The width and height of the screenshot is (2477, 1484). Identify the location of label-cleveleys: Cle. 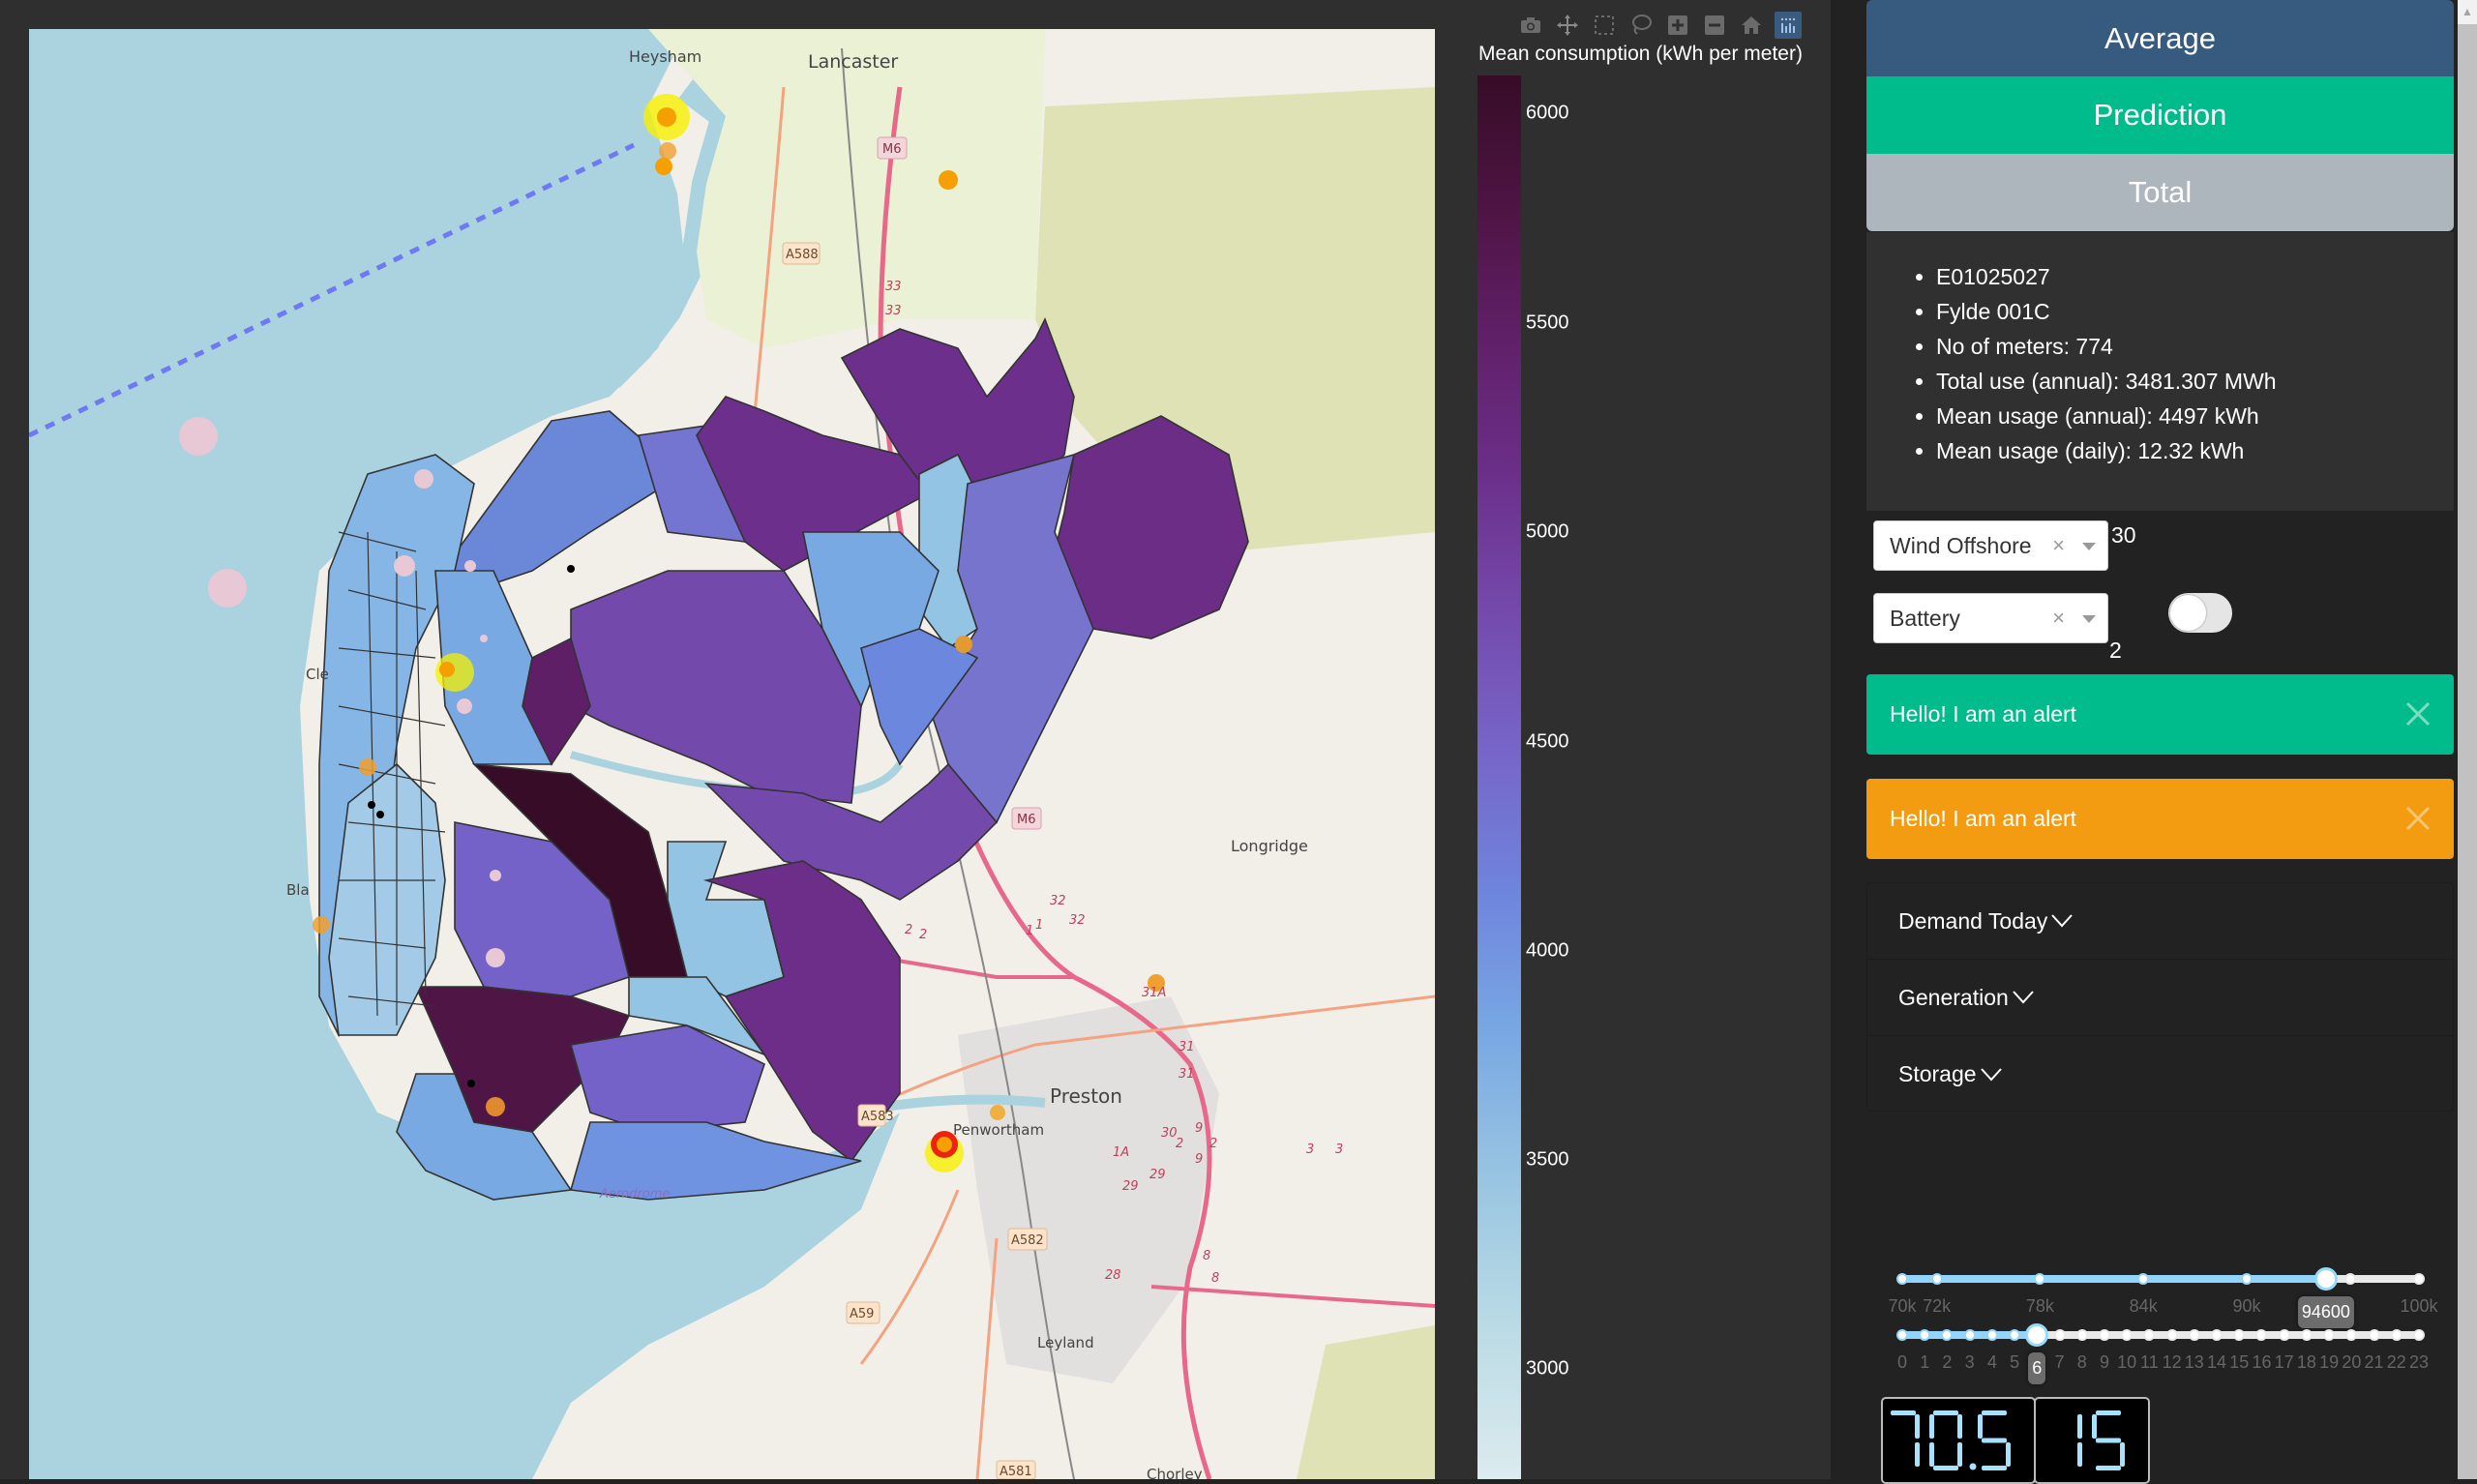
(317, 674).